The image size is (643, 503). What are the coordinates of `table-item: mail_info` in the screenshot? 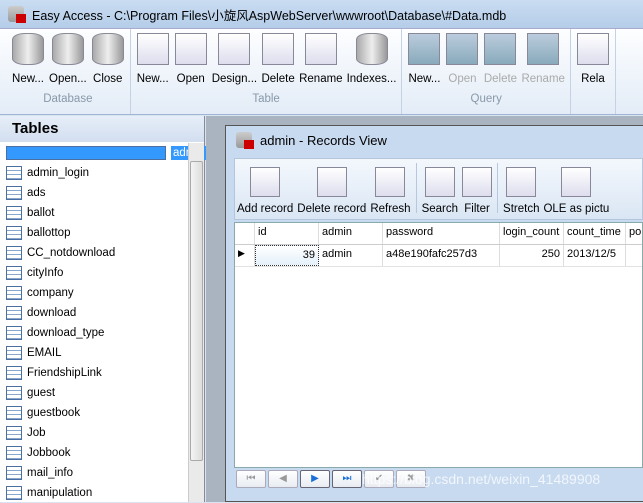 It's located at (97, 473).